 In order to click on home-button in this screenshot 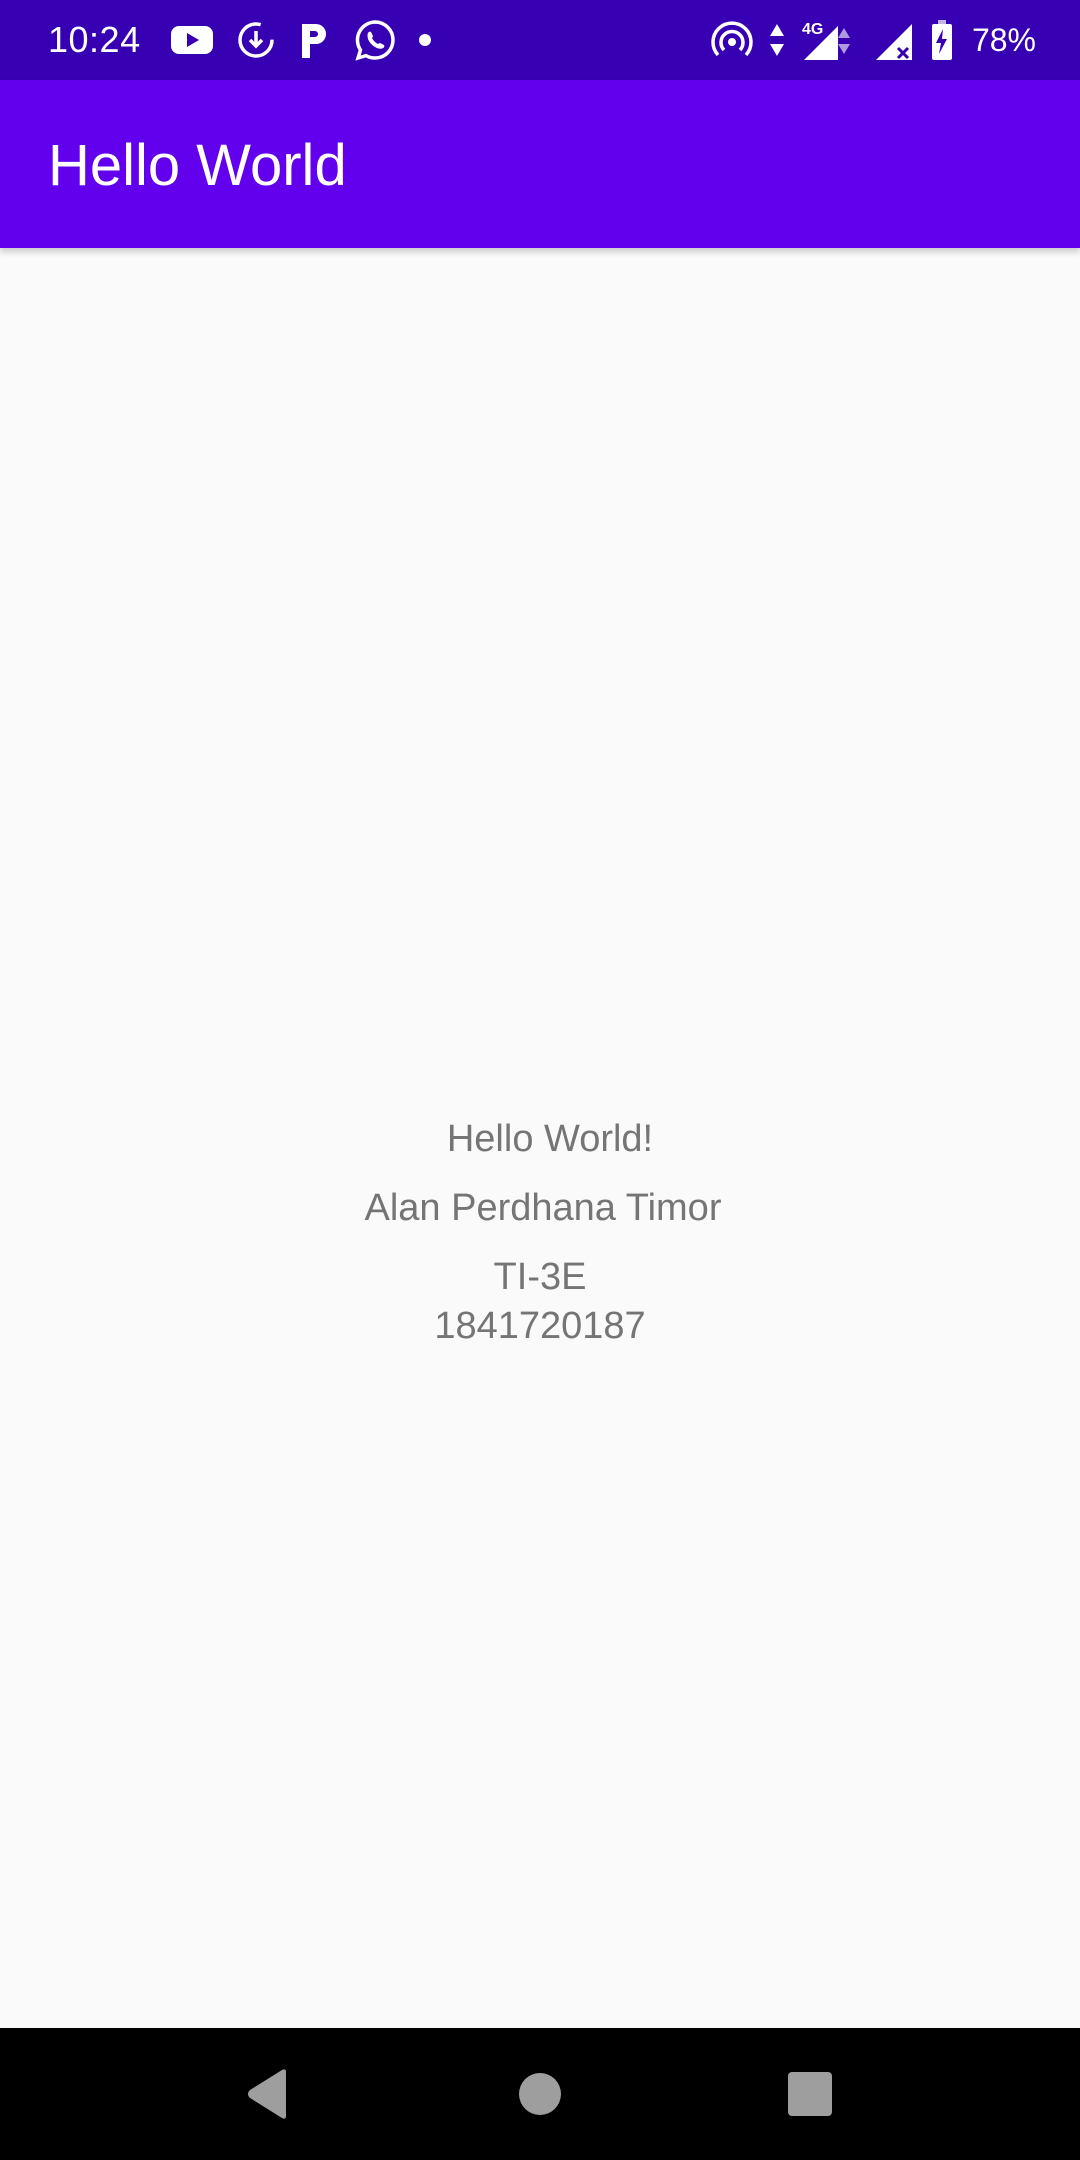, I will do `click(540, 2094)`.